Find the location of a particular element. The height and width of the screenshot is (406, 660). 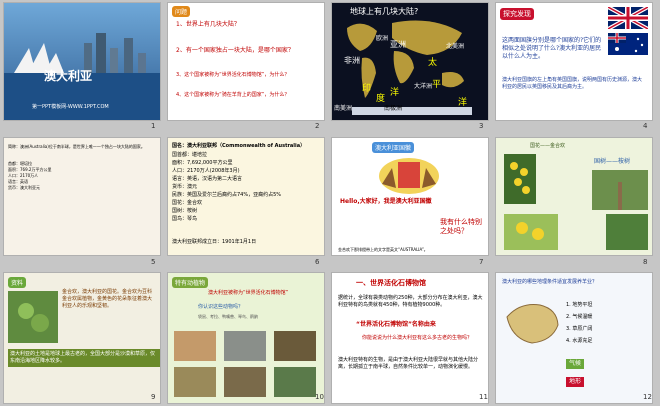

slide1-subtitle: 第一PPT模板网-WWW.1PPT.COM is located at coordinates (70, 107).